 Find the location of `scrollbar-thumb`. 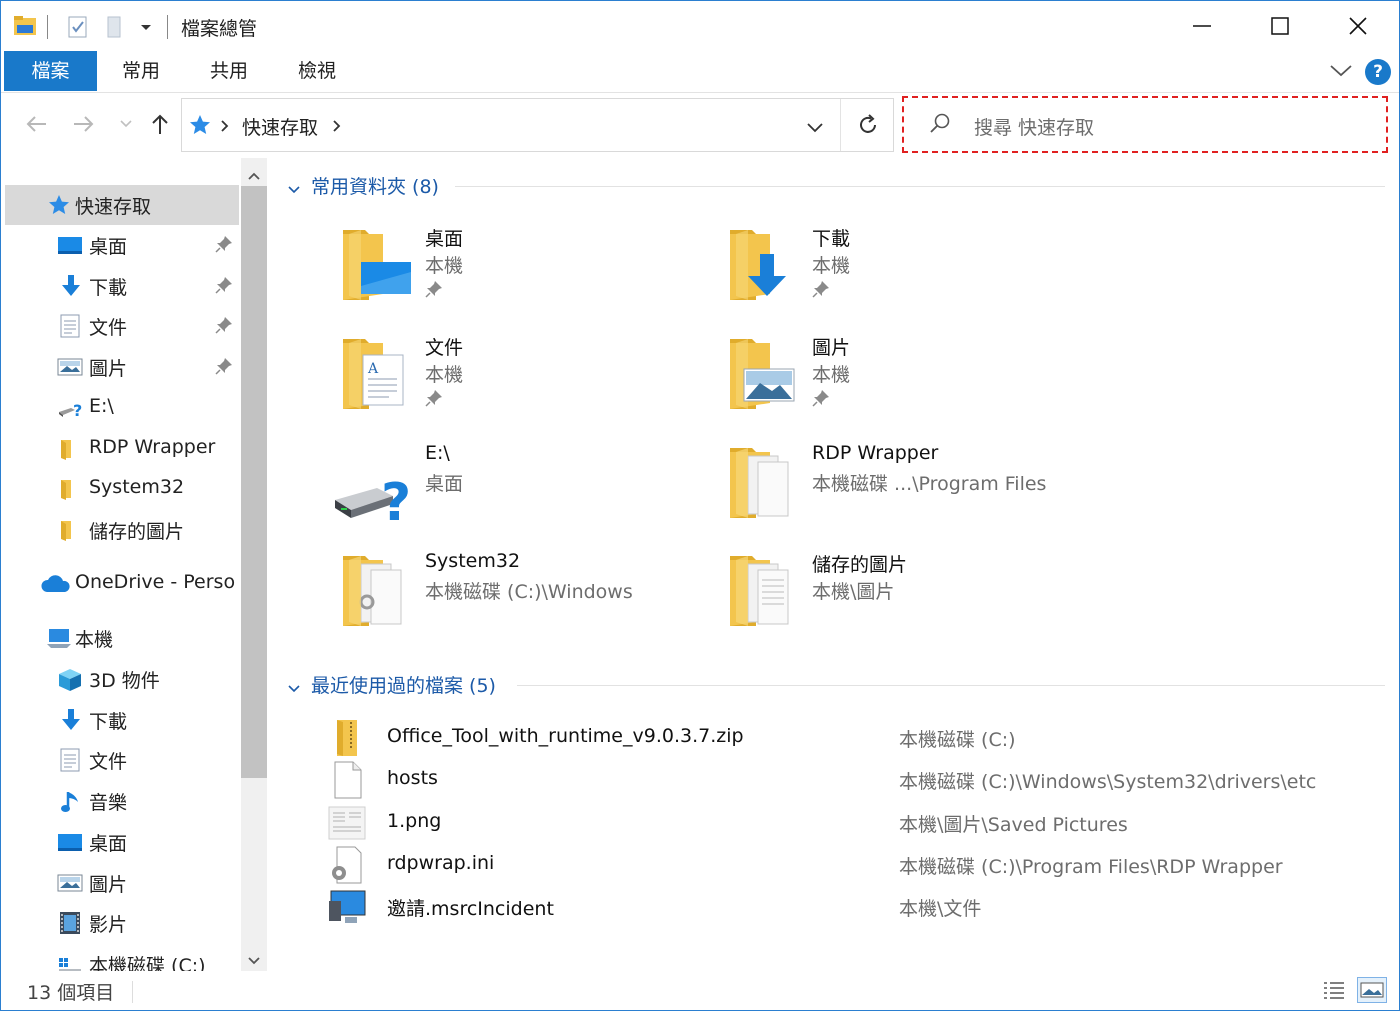

scrollbar-thumb is located at coordinates (254, 482).